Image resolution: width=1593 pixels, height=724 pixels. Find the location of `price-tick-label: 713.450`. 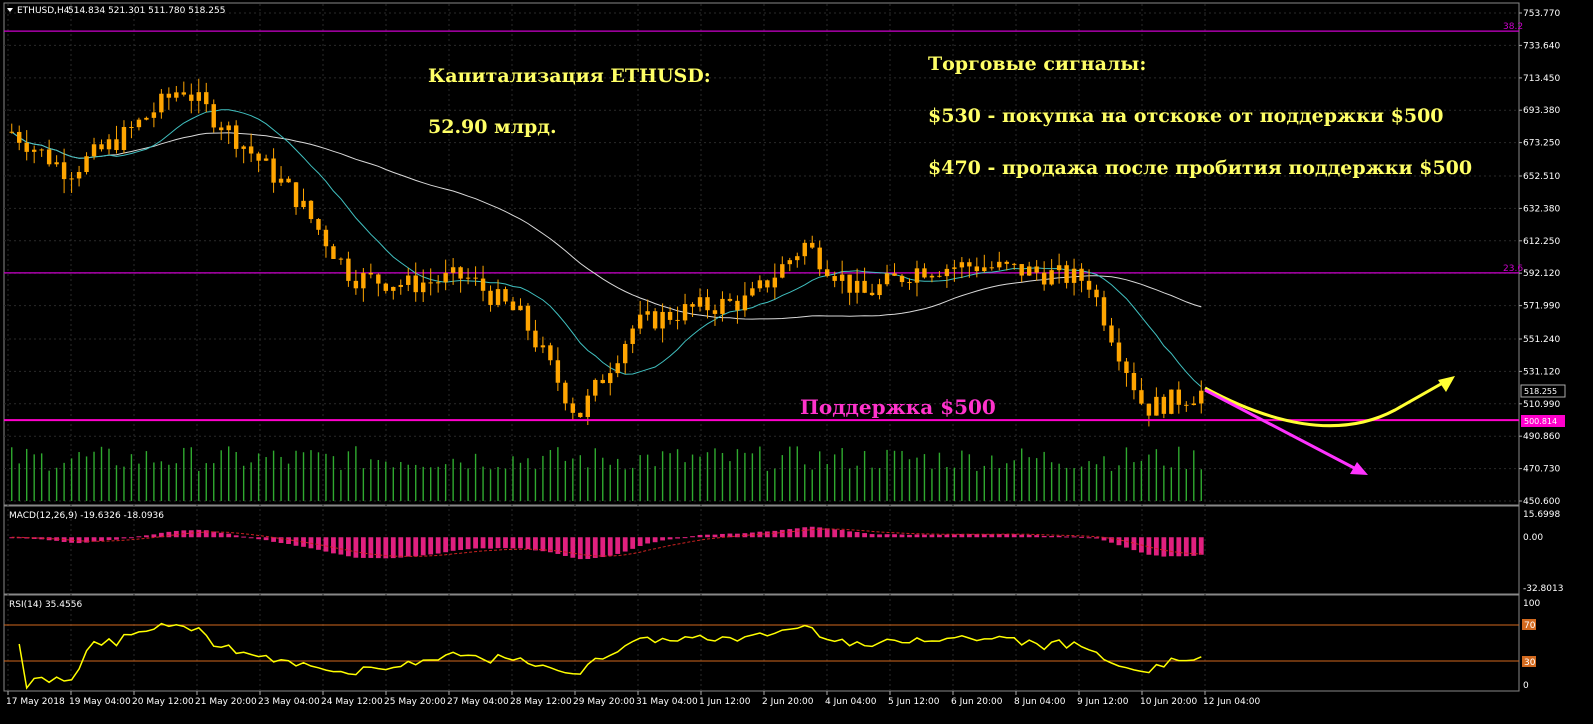

price-tick-label: 713.450 is located at coordinates (1541, 79).